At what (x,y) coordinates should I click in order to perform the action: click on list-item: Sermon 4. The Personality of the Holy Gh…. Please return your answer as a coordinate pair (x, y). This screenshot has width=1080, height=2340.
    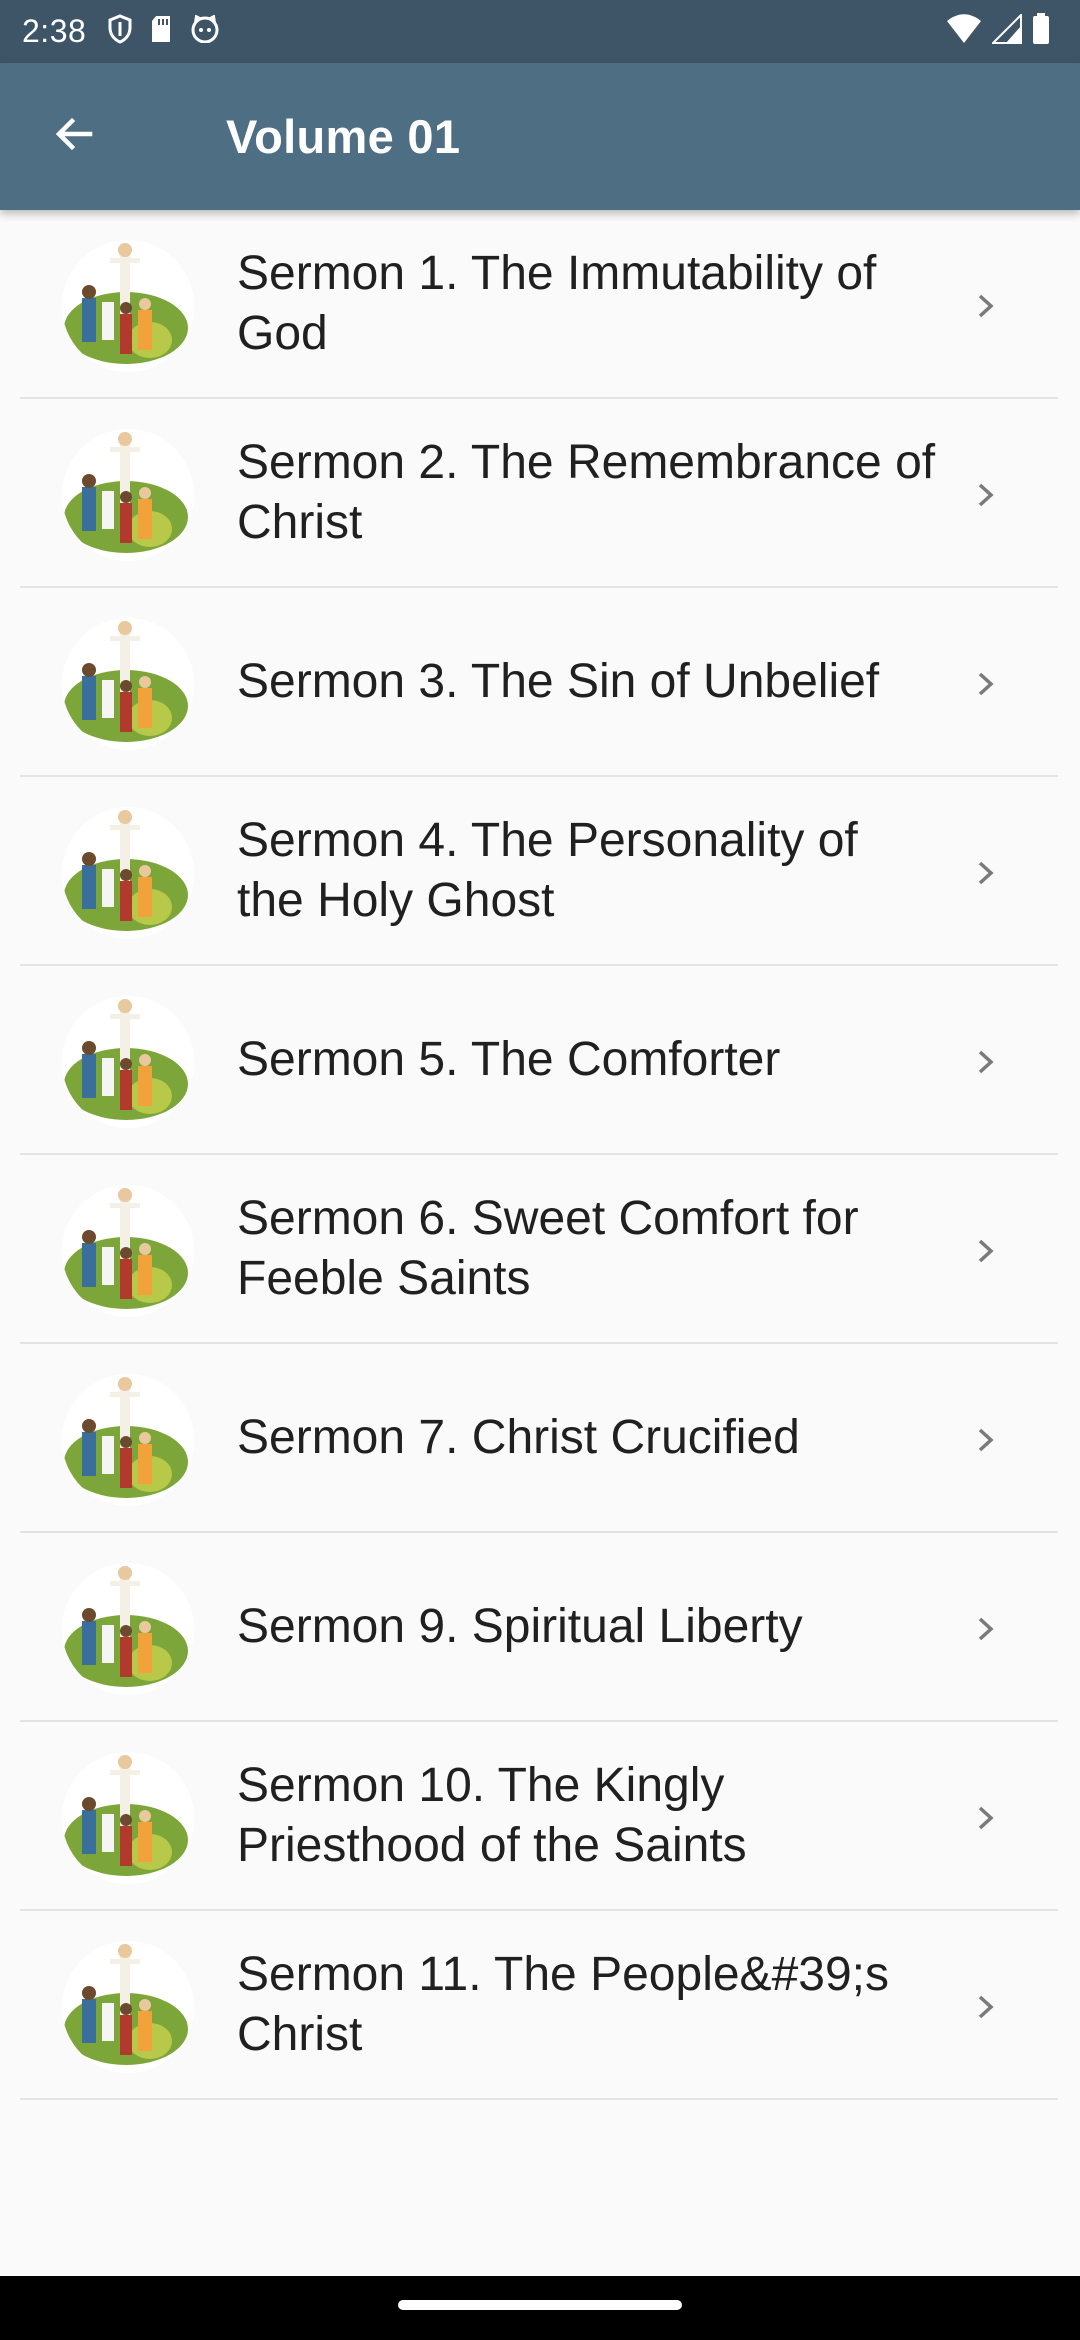
    Looking at the image, I should click on (539, 871).